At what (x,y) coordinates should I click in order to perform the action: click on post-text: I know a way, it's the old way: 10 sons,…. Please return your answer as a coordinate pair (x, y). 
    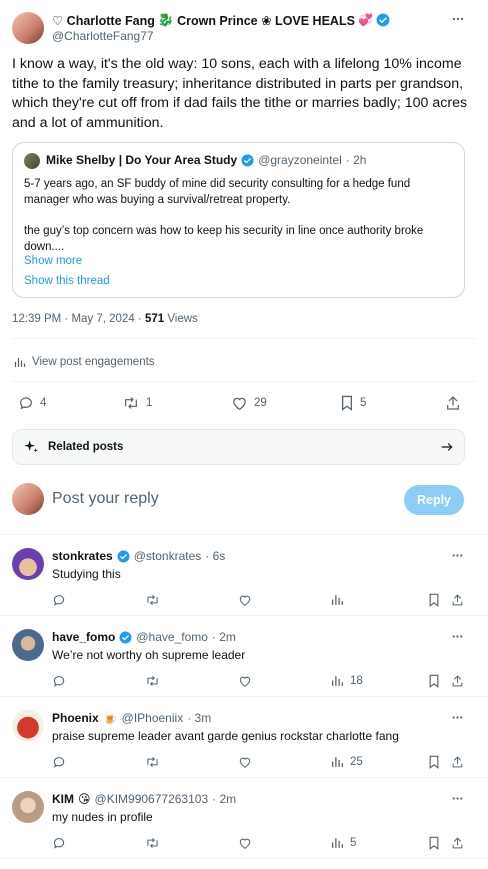
    Looking at the image, I should click on (240, 93).